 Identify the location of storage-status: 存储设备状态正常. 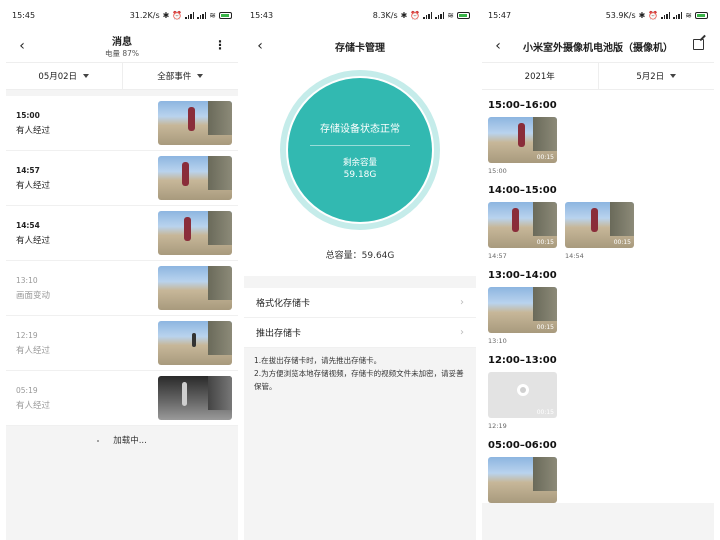
(360, 129).